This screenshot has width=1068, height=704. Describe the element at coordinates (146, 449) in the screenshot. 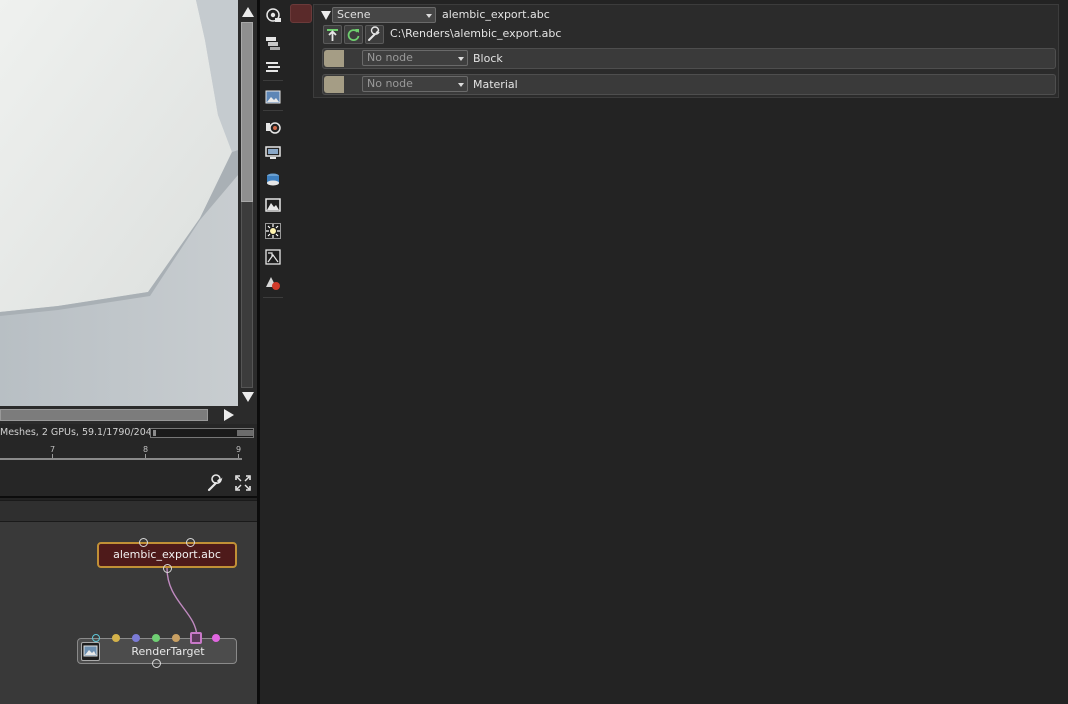

I see `timeline-tick-label: 8` at that location.